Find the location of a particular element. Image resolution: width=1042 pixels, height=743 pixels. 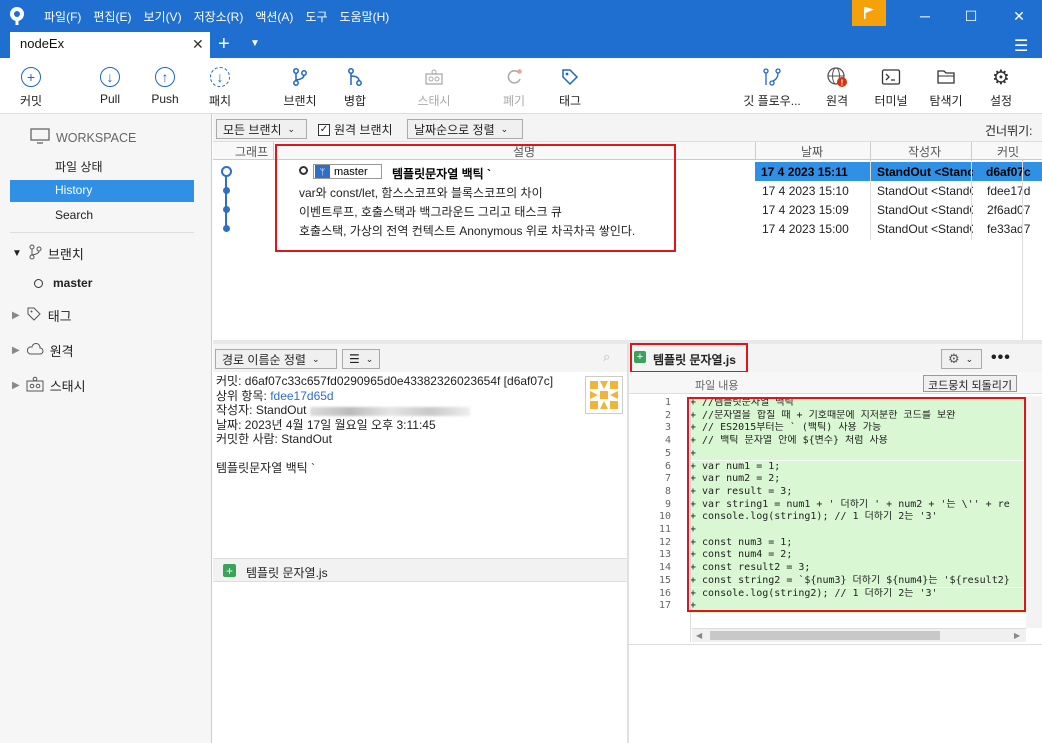

column-date: 날짜 is located at coordinates (812, 151).